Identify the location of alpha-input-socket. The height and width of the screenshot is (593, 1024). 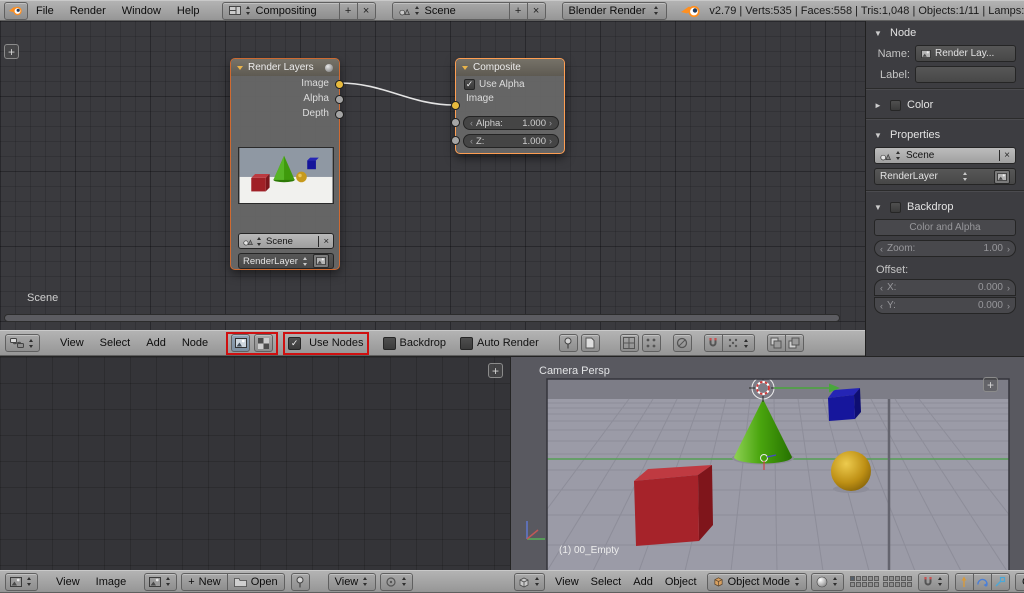
(455, 122).